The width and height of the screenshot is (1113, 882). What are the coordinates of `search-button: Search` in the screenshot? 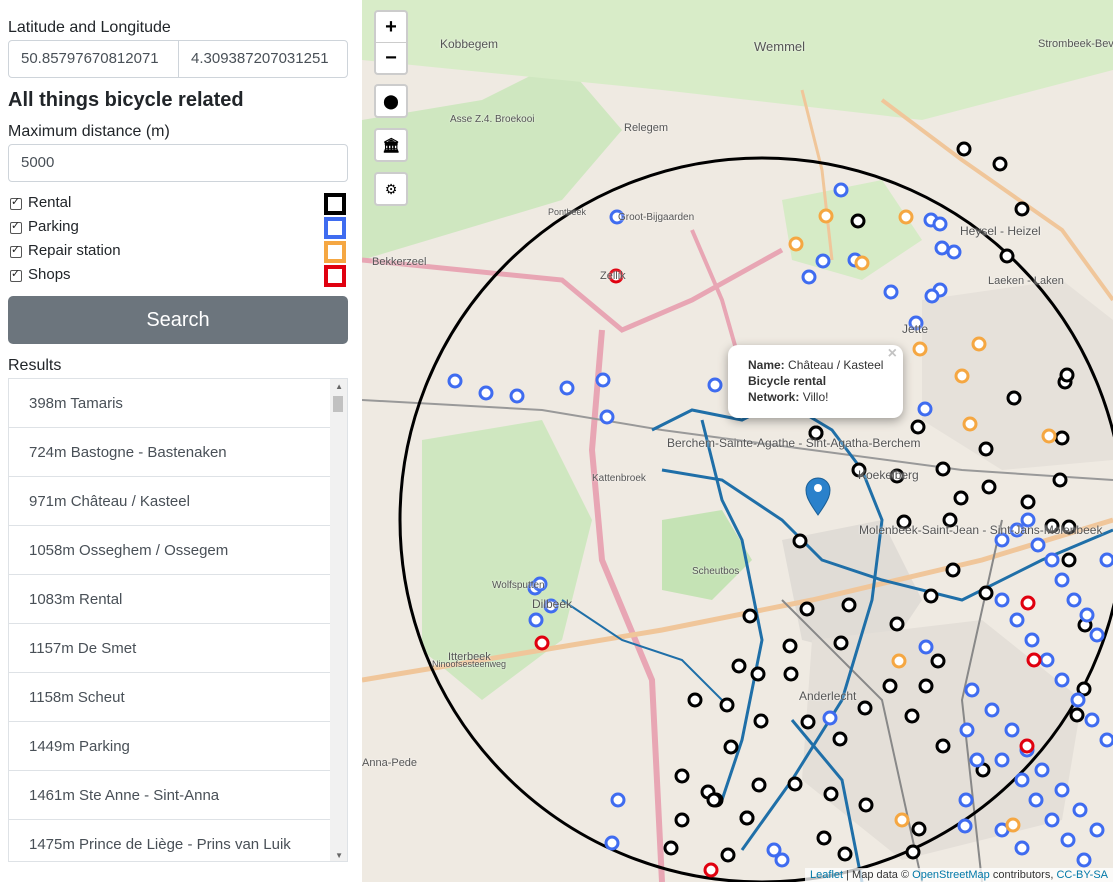 It's located at (178, 320).